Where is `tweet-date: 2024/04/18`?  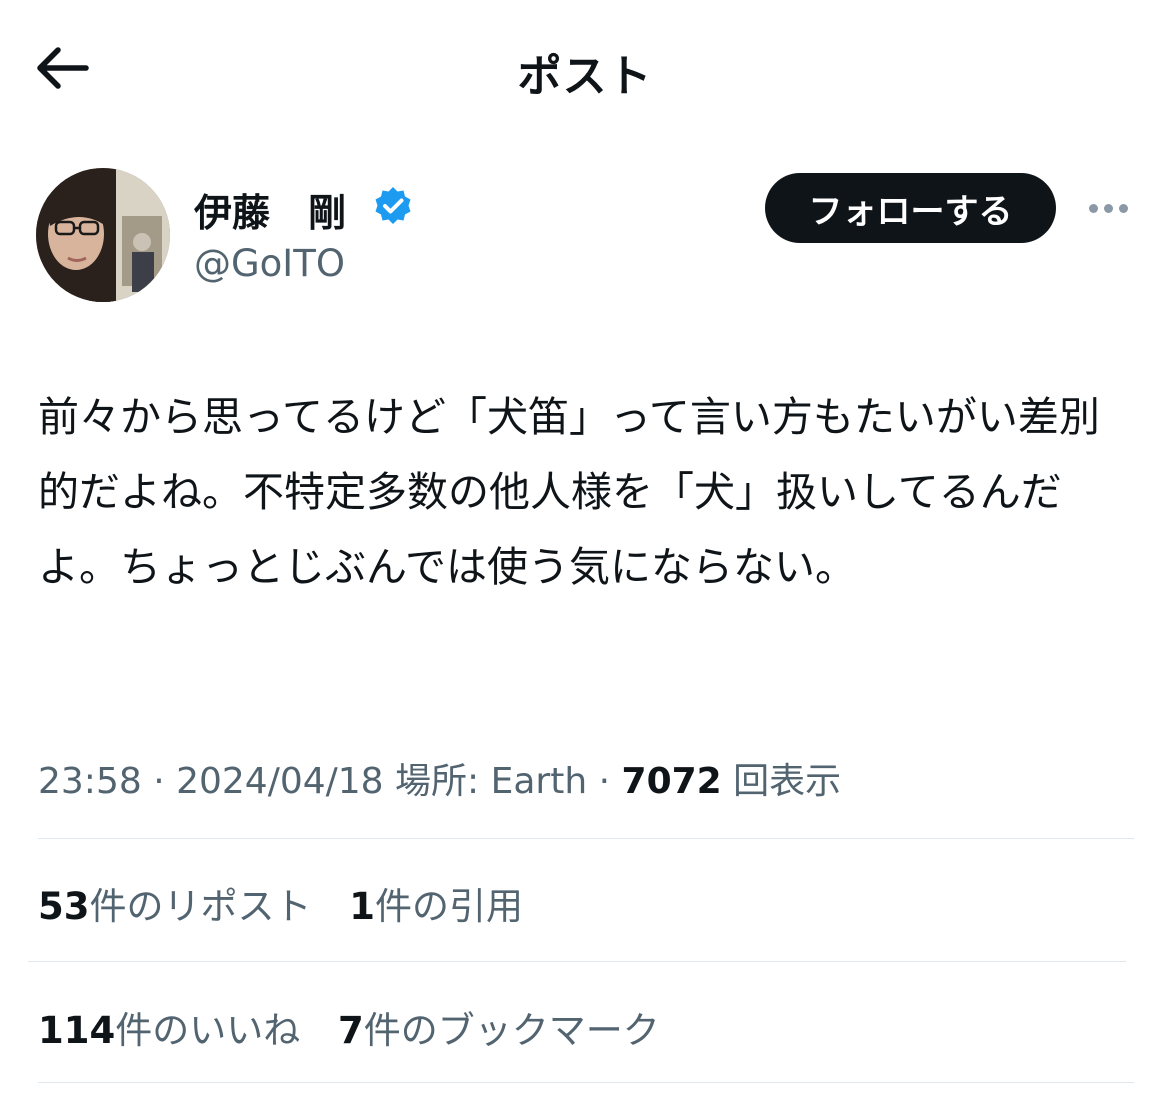 tweet-date: 2024/04/18 is located at coordinates (280, 781).